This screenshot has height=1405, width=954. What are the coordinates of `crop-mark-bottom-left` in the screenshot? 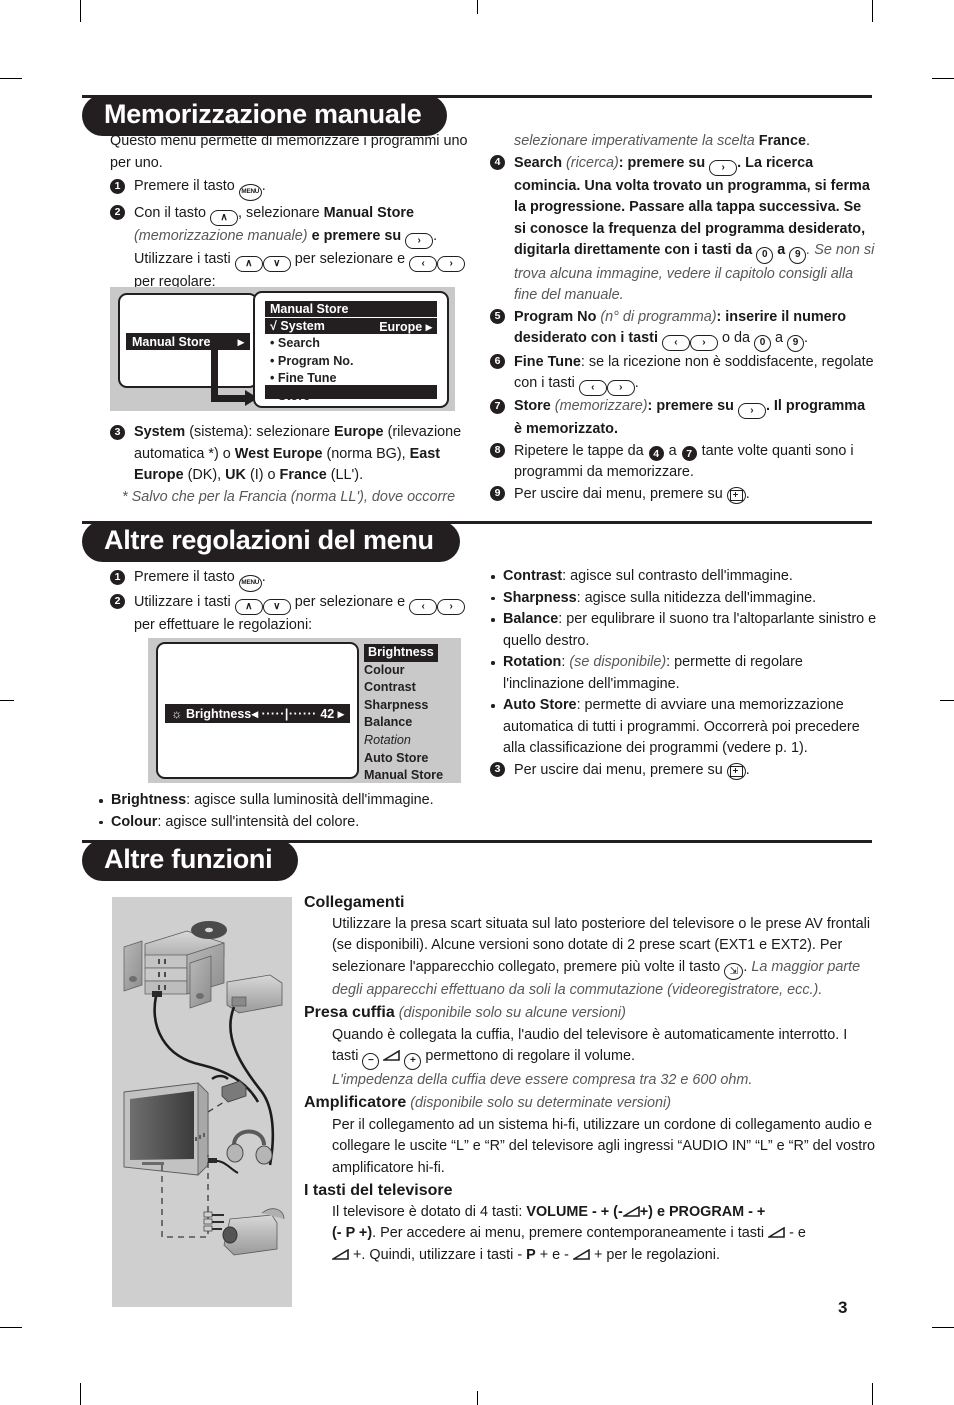 It's located at (80, 1394).